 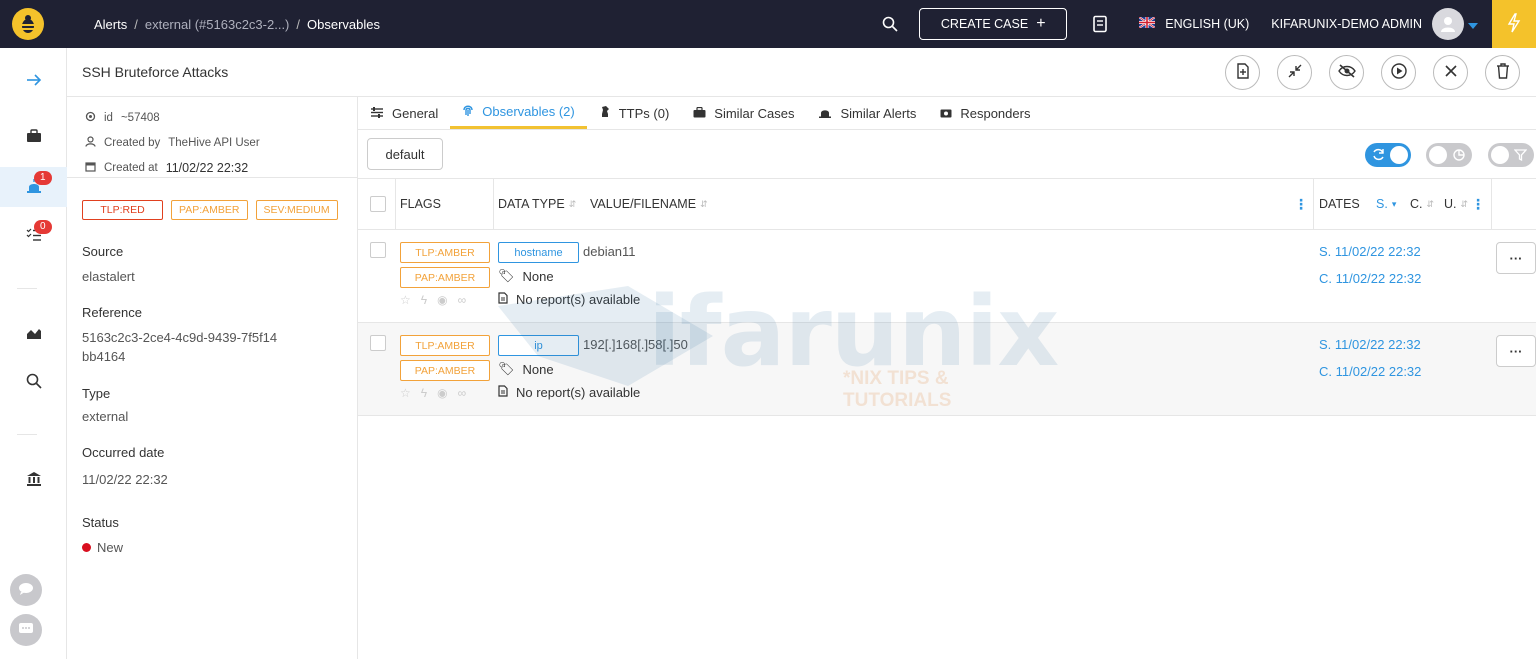 What do you see at coordinates (90, 142) in the screenshot?
I see `user-icon` at bounding box center [90, 142].